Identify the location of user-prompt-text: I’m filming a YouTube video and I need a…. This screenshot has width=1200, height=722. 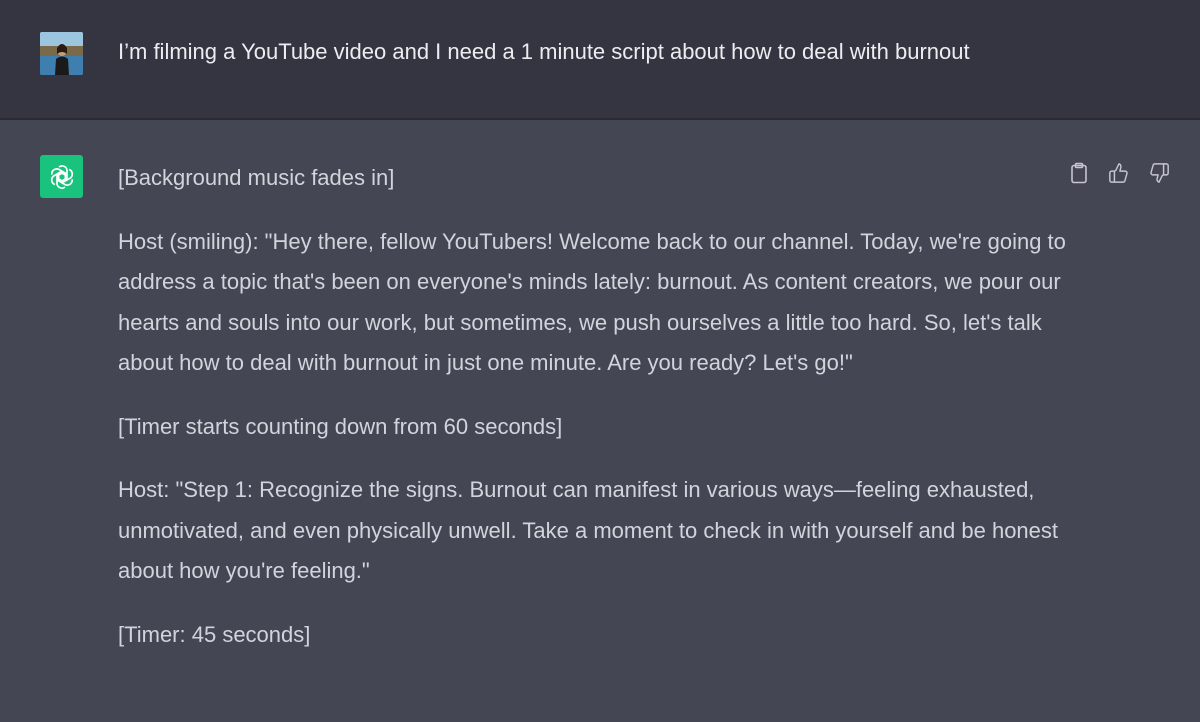
(544, 51).